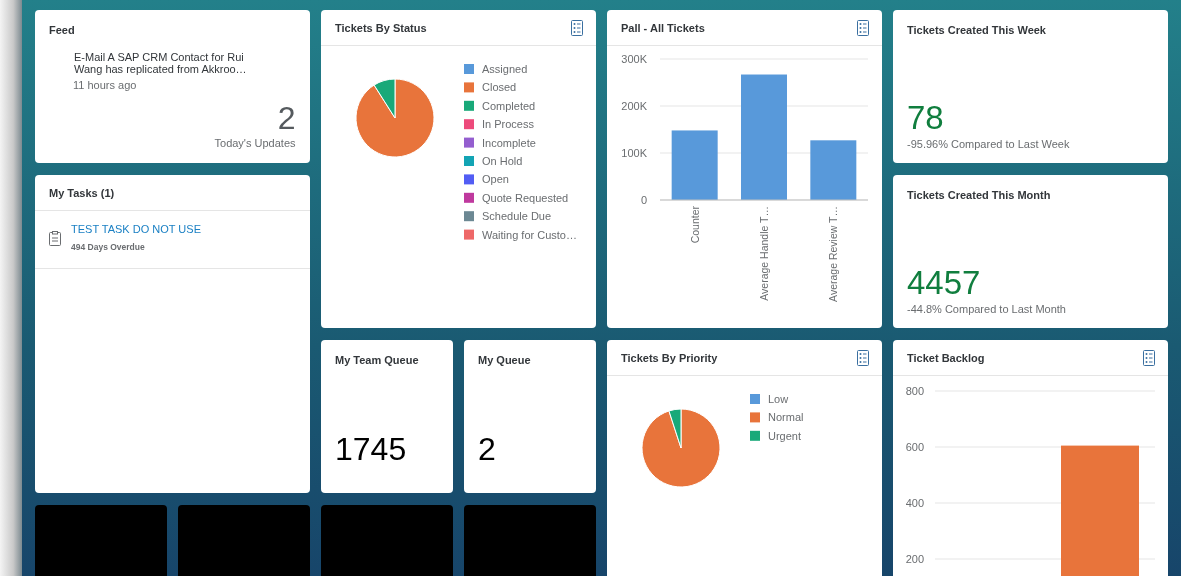 The height and width of the screenshot is (576, 1181). Describe the element at coordinates (371, 449) in the screenshot. I see `queue-count: 1745` at that location.